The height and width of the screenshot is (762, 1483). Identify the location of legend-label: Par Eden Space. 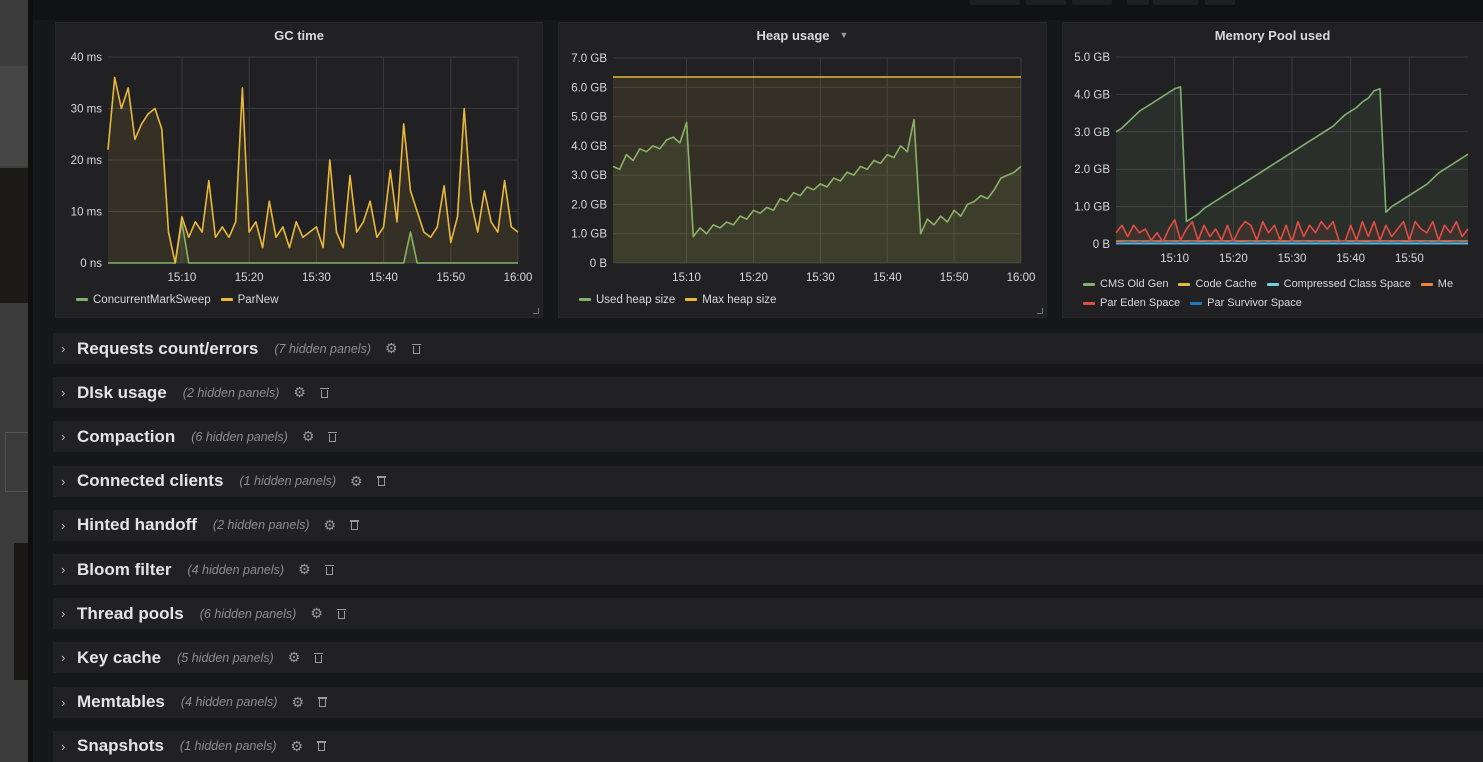
(1140, 303).